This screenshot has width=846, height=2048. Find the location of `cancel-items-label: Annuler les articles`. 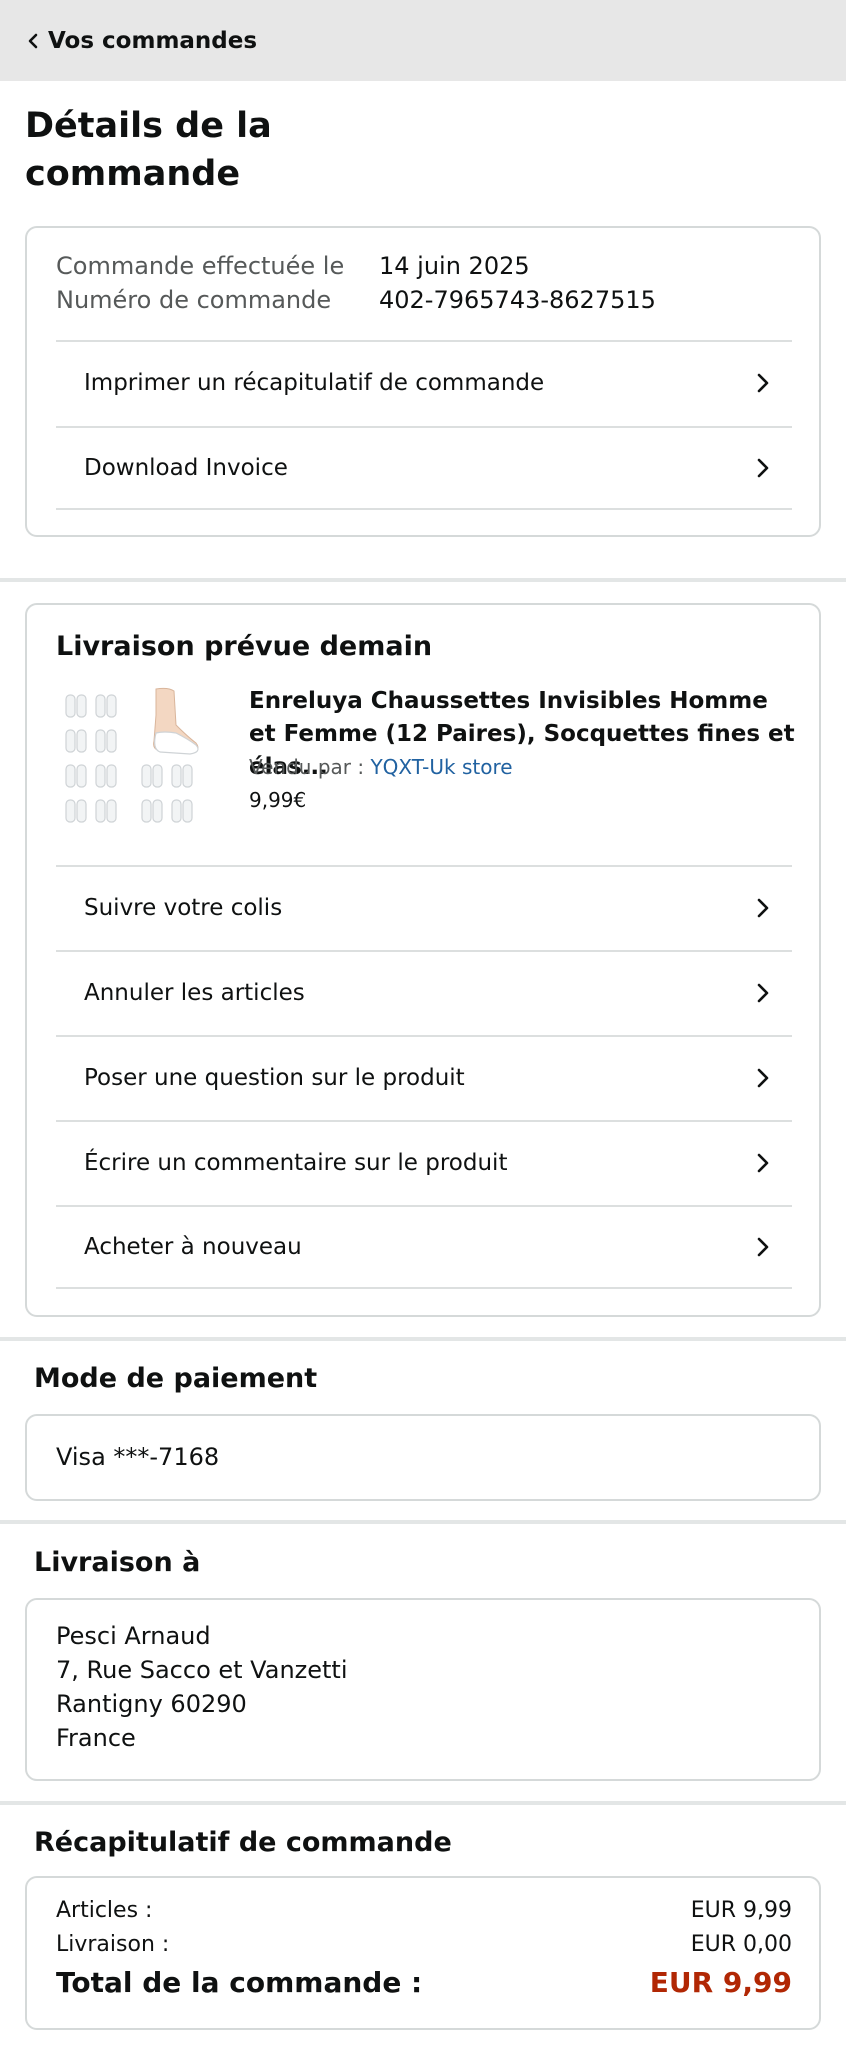

cancel-items-label: Annuler les articles is located at coordinates (194, 993).